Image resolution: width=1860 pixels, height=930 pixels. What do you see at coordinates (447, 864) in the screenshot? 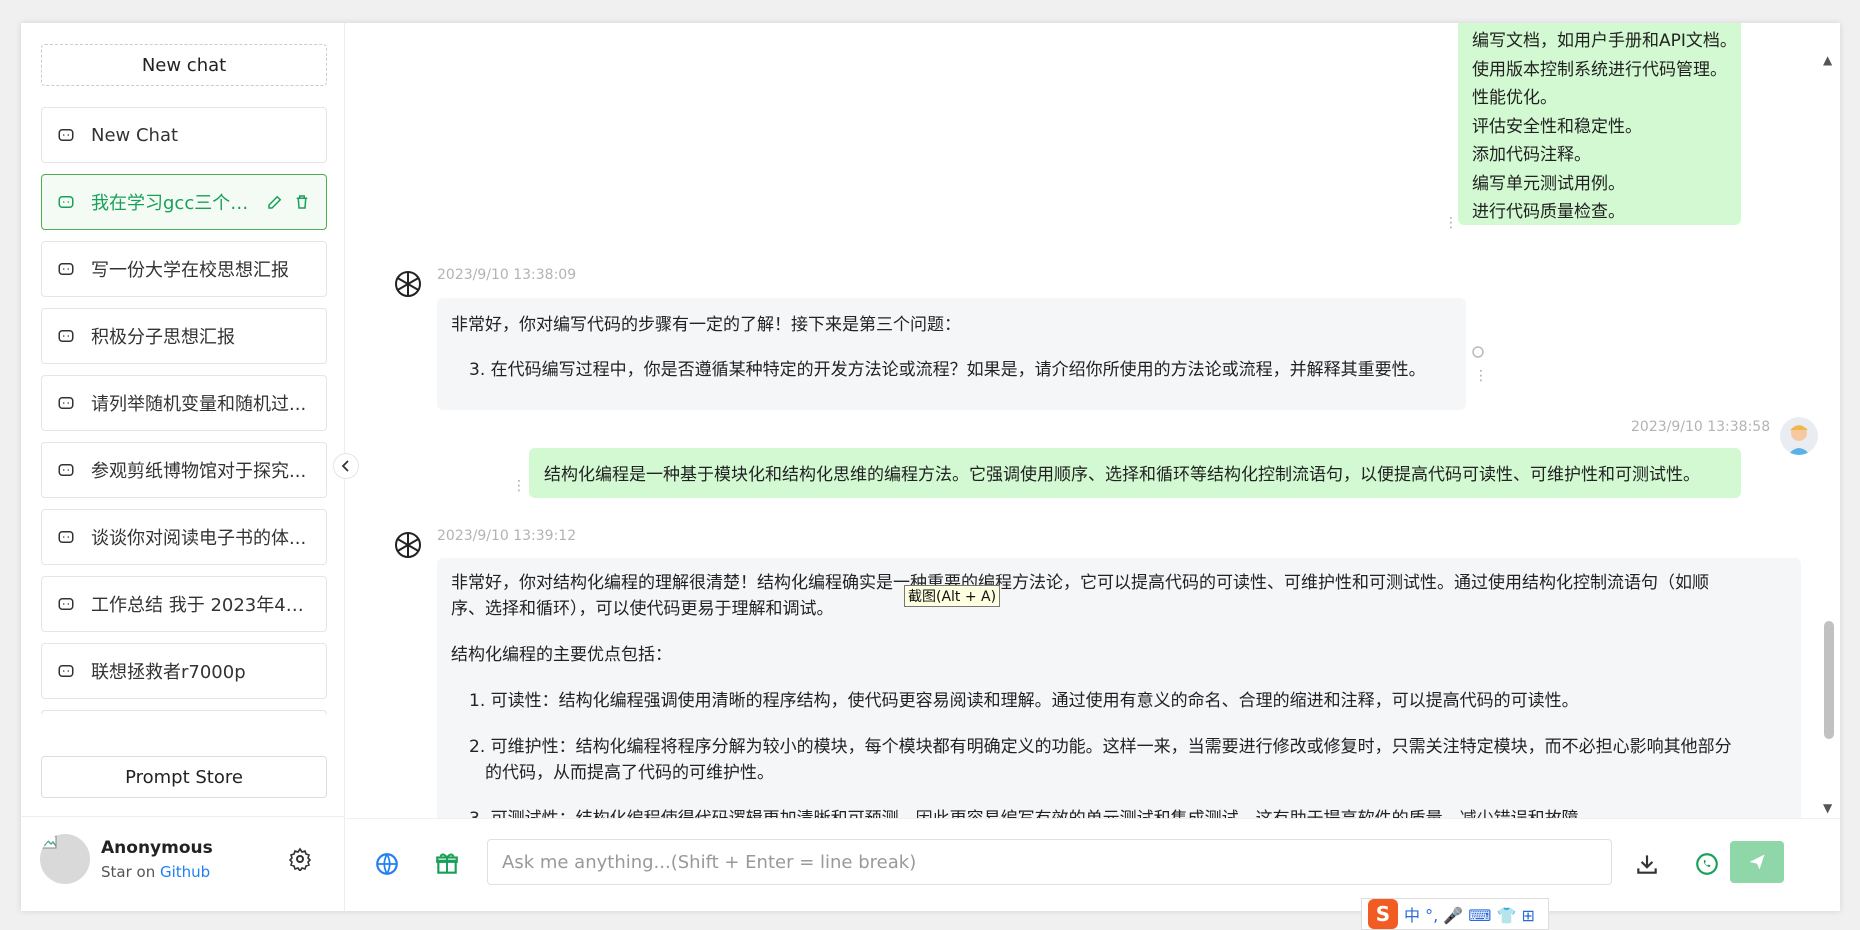
I see `gift-icon` at bounding box center [447, 864].